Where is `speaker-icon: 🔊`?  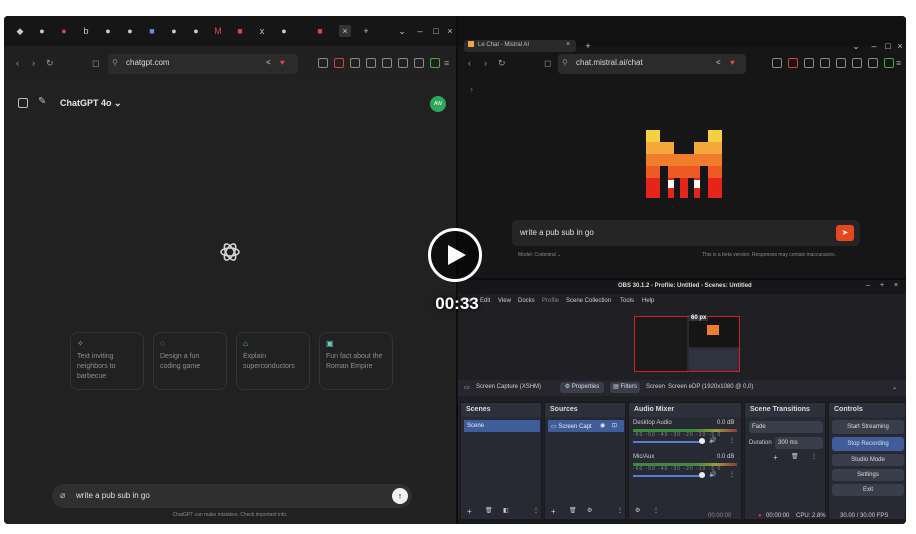
speaker-icon: 🔊 is located at coordinates (712, 474).